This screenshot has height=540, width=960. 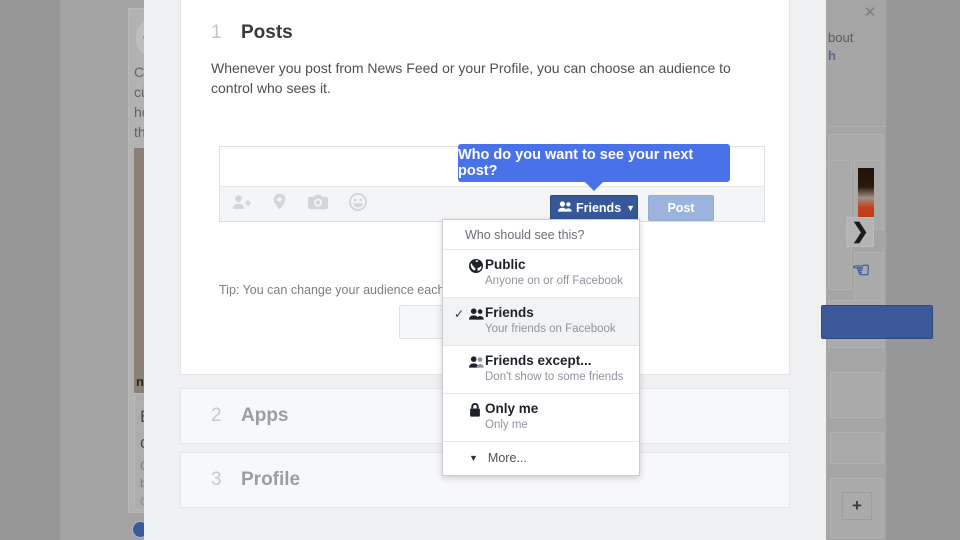 I want to click on audience-option-label: Public, so click(x=505, y=264).